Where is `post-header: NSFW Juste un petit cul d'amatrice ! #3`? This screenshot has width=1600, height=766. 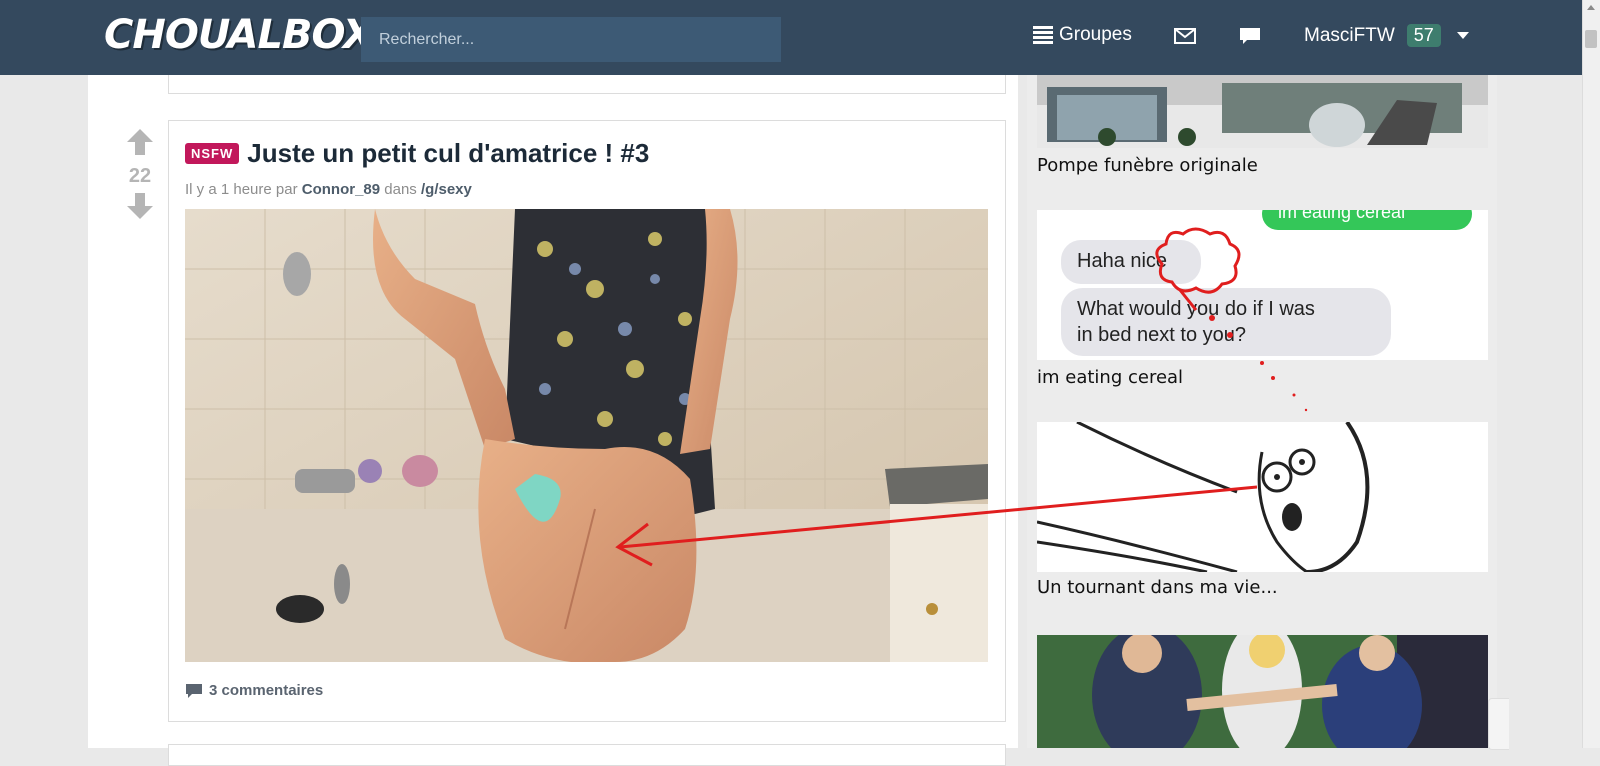 post-header: NSFW Juste un petit cul d'amatrice ! #3 is located at coordinates (417, 153).